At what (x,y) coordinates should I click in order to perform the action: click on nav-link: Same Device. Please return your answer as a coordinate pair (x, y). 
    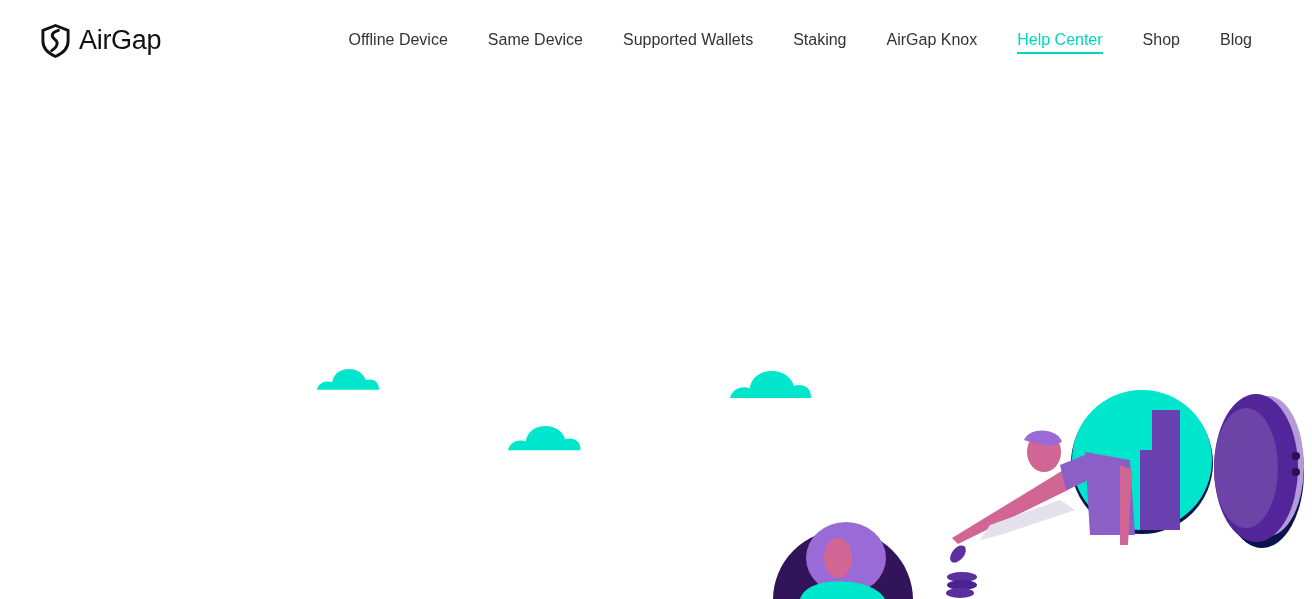
    Looking at the image, I should click on (535, 40).